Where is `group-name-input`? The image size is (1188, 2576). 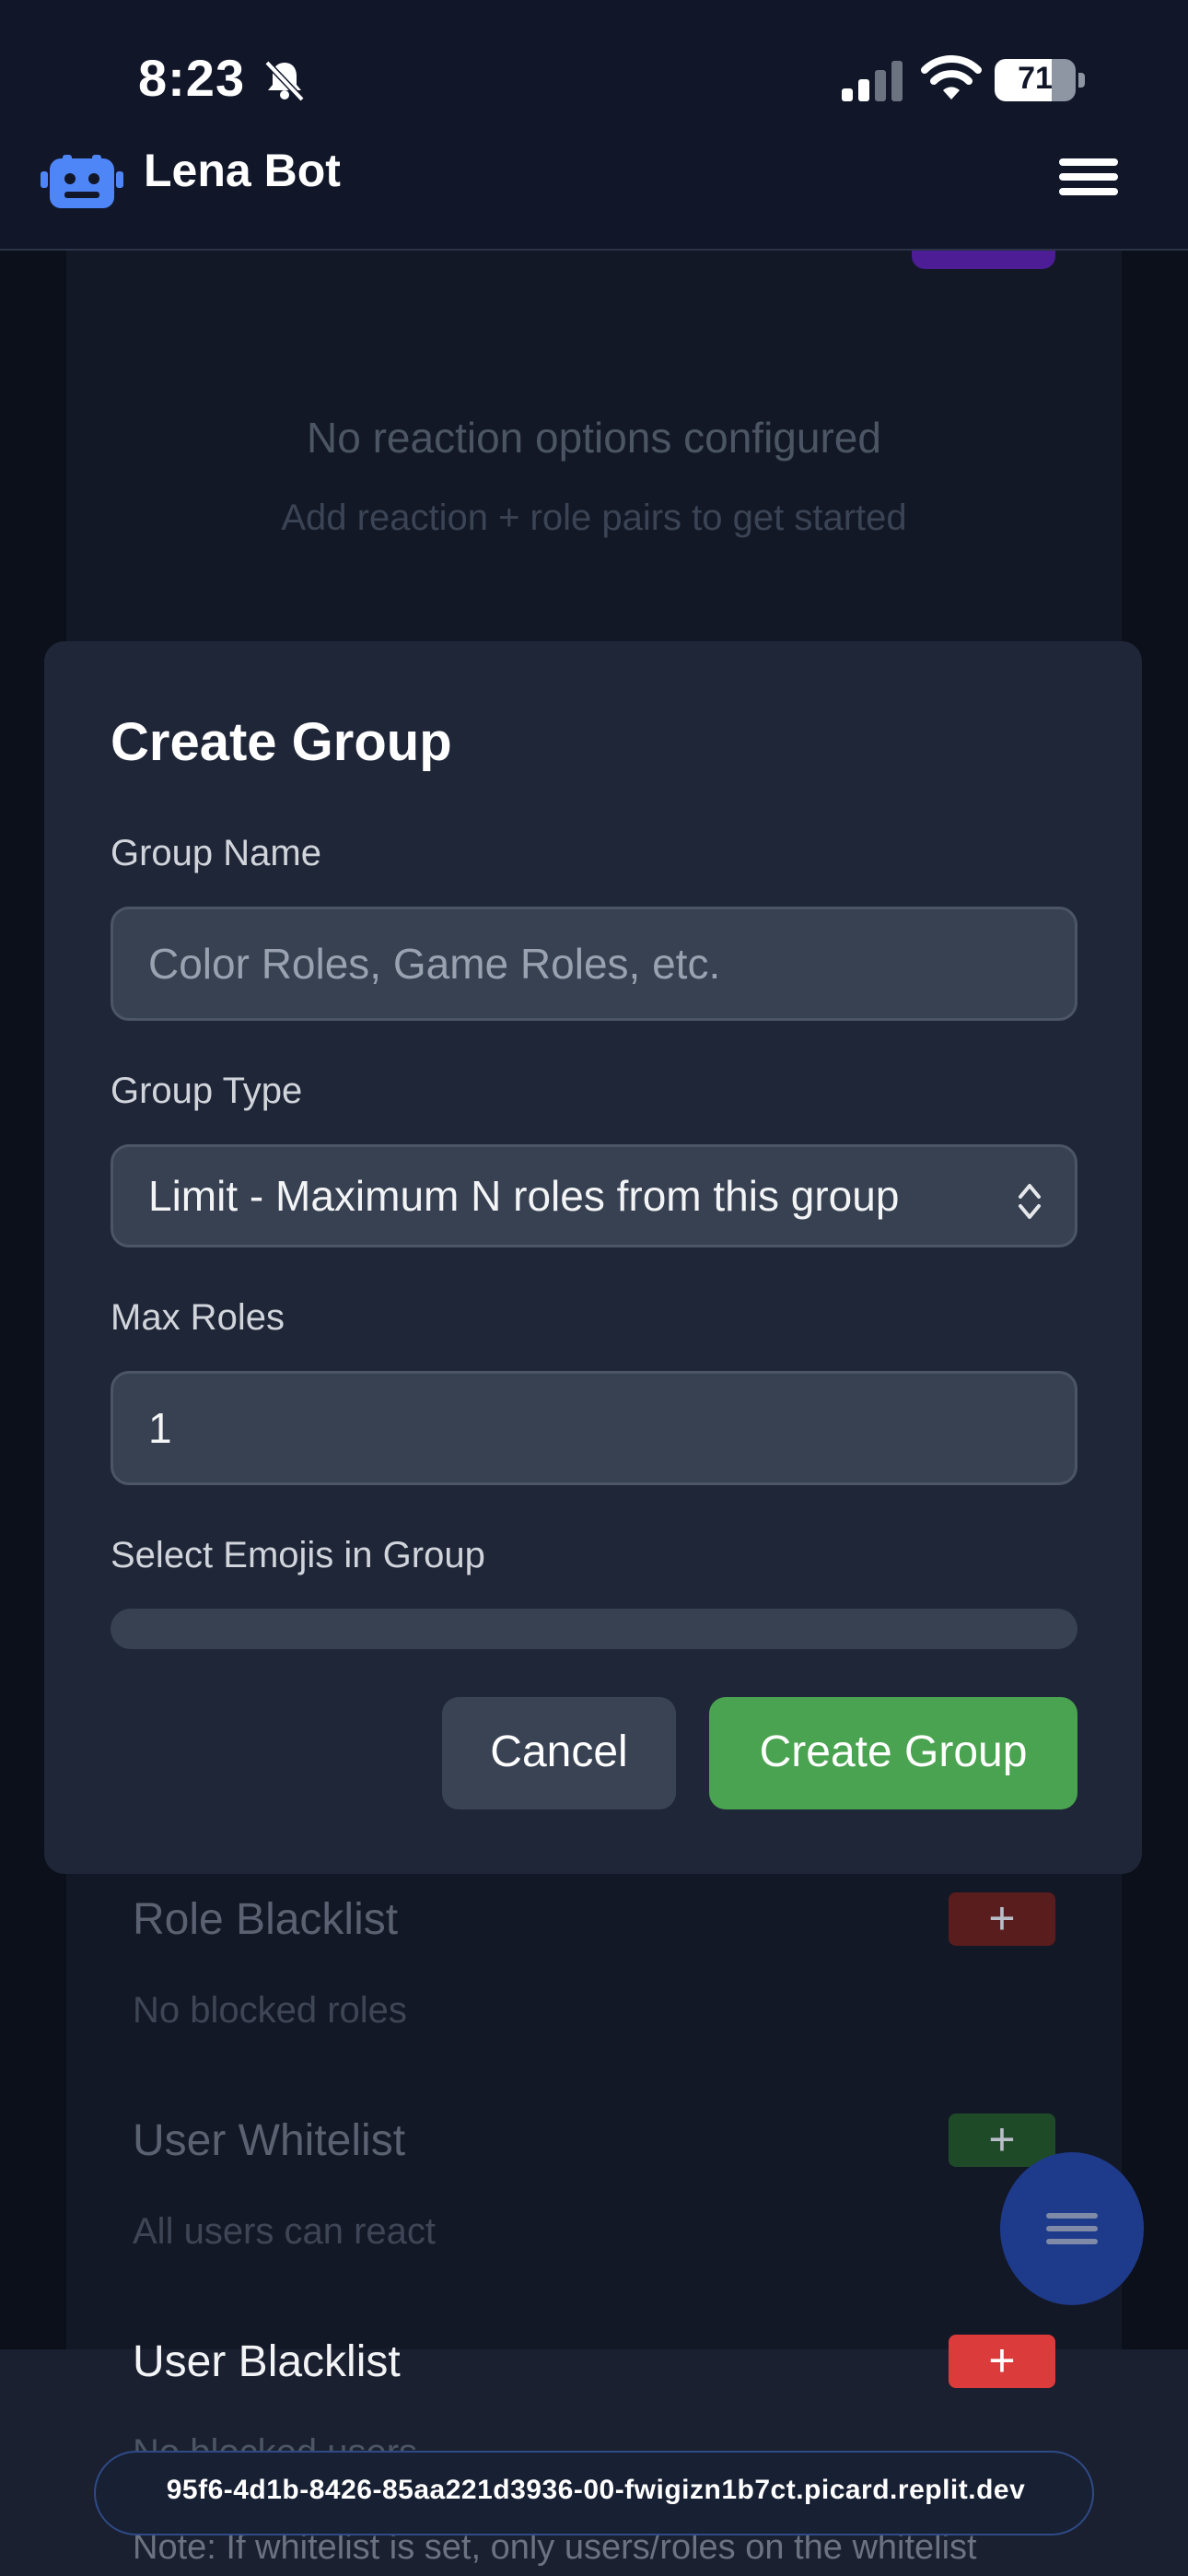
group-name-input is located at coordinates (594, 964).